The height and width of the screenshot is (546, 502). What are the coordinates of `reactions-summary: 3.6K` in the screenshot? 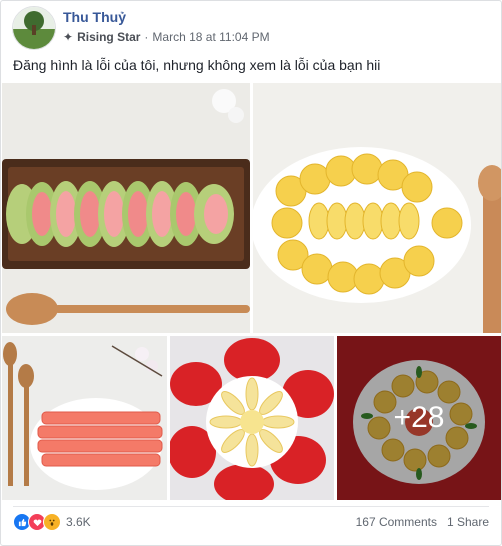 It's located at (52, 522).